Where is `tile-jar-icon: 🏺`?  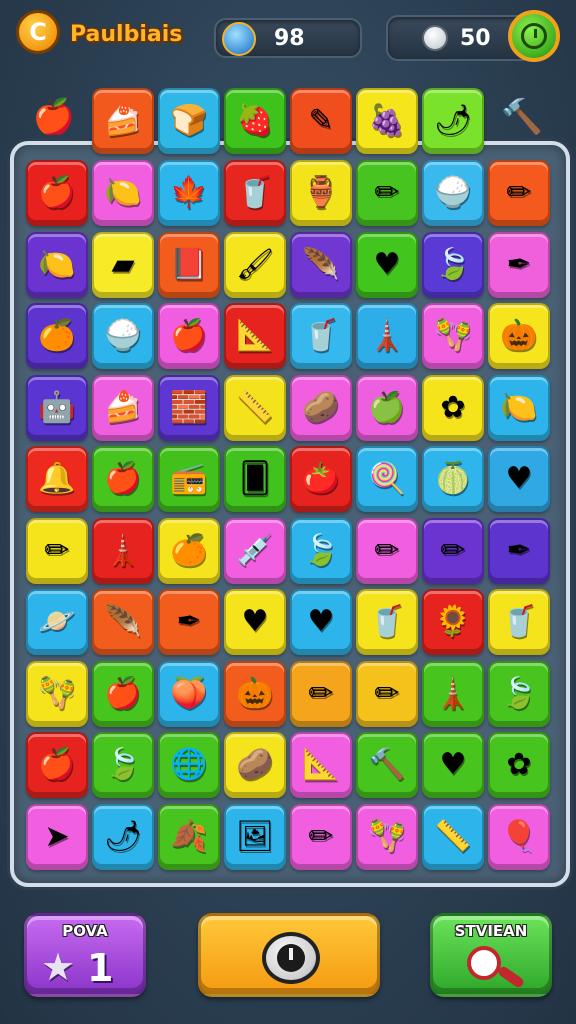
tile-jar-icon: 🏺 is located at coordinates (321, 193).